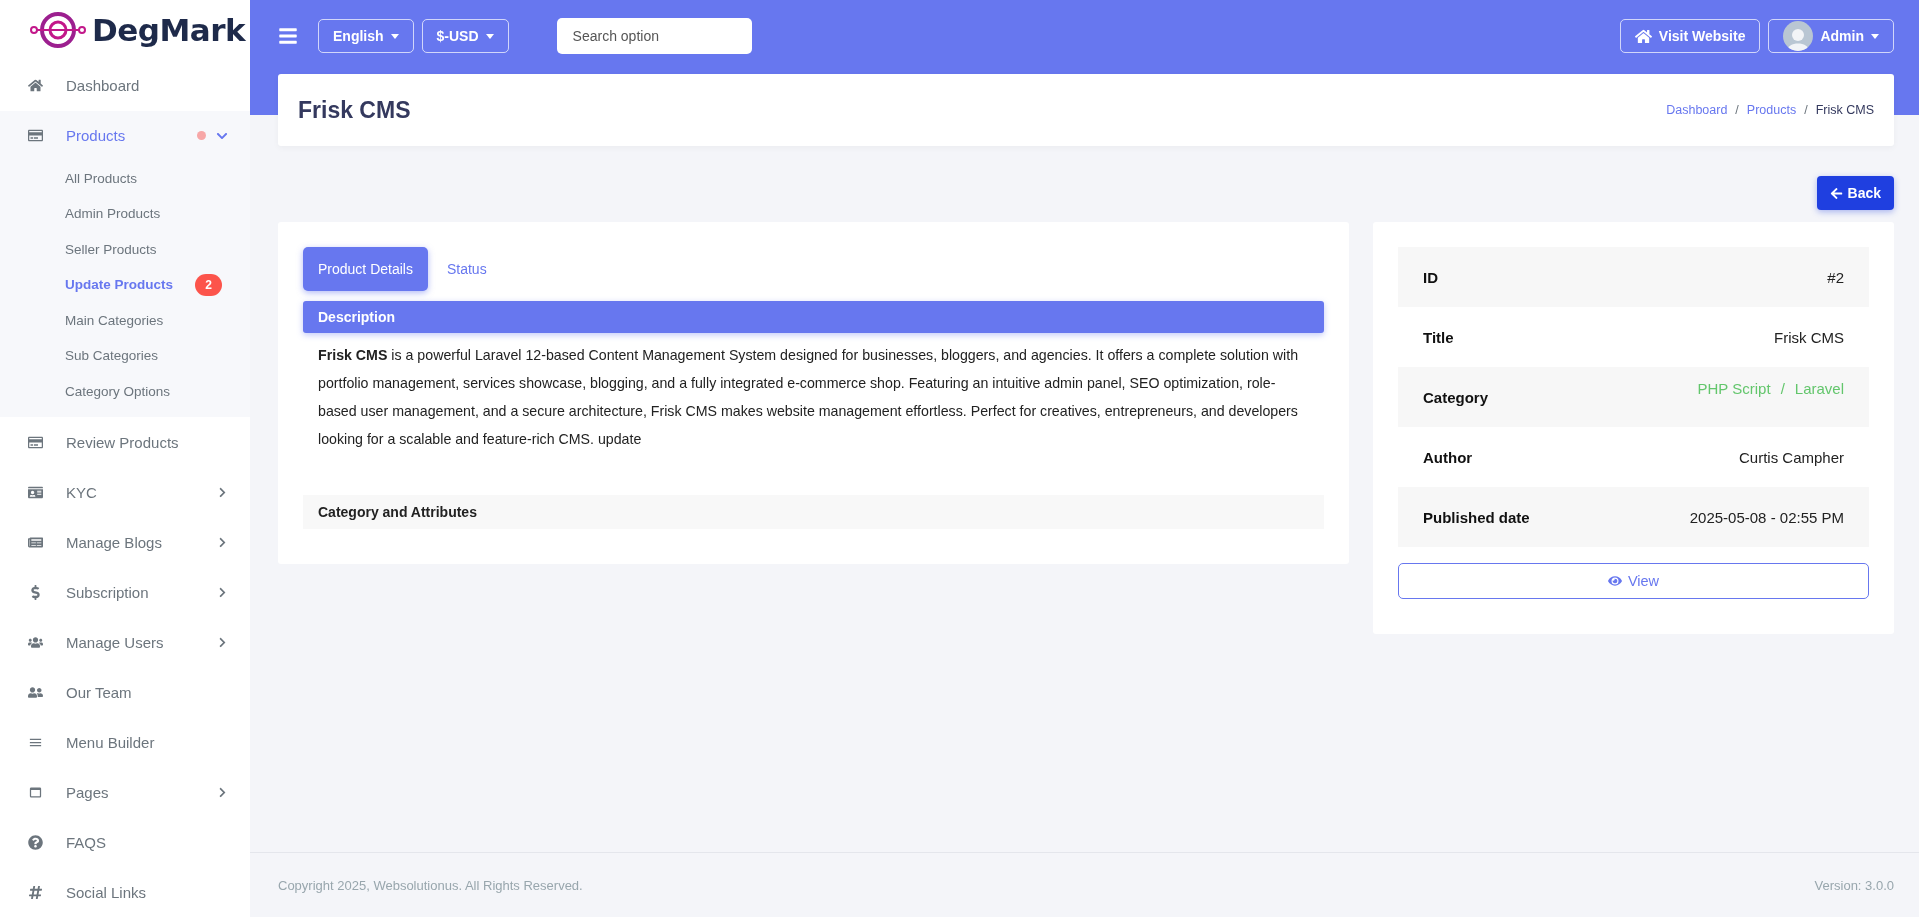 The image size is (1919, 917). Describe the element at coordinates (125, 542) in the screenshot. I see `sidebar-item: Manage Blogs` at that location.